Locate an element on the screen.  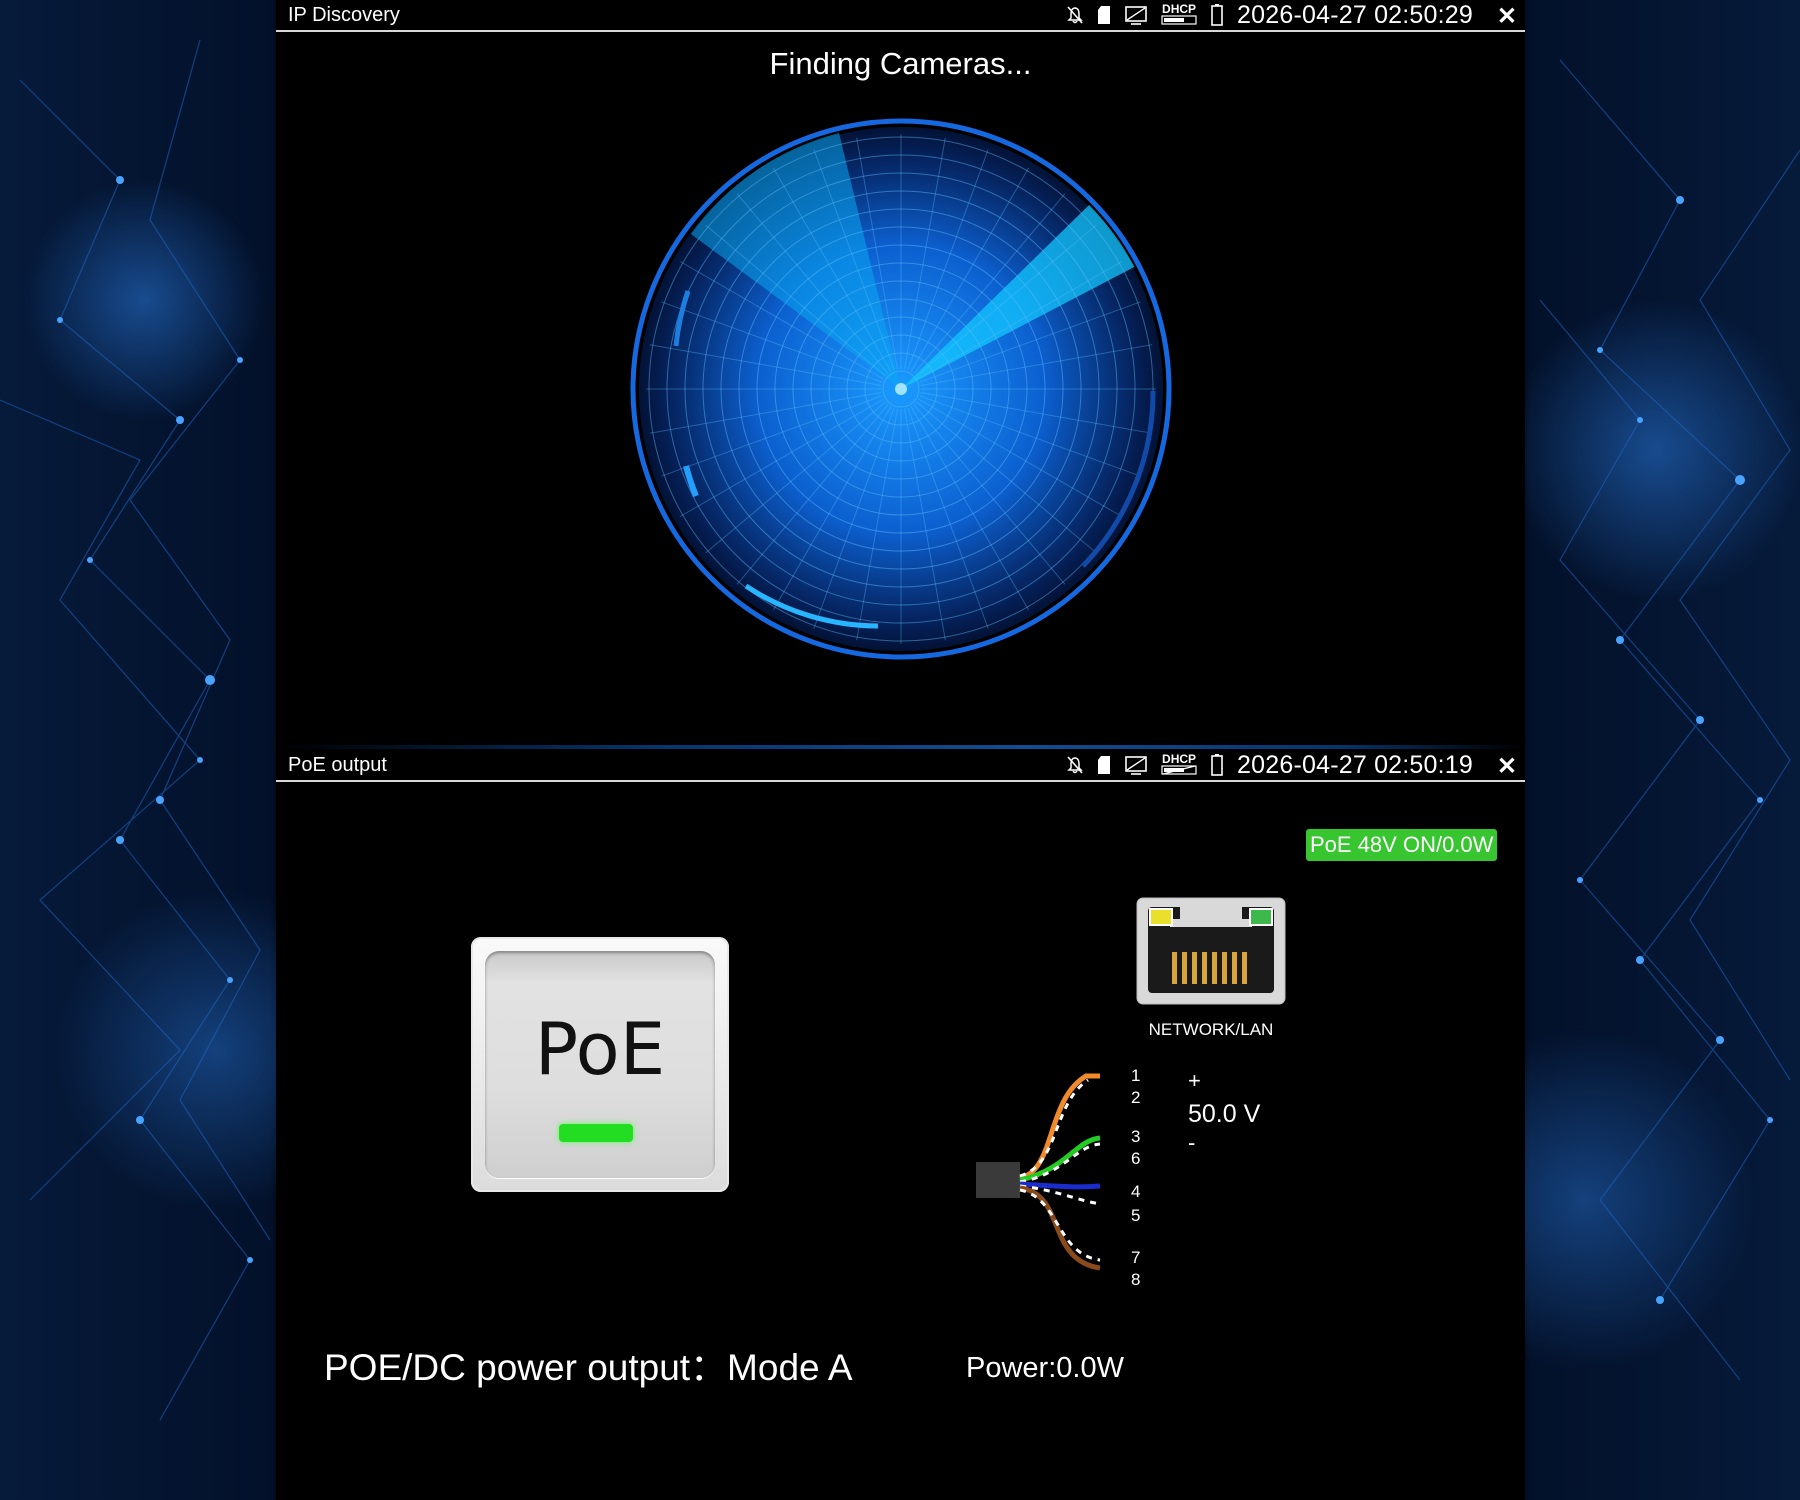
status-icons: DHCP 2026-04-27 02:50:19 is located at coordinates (1270, 765).